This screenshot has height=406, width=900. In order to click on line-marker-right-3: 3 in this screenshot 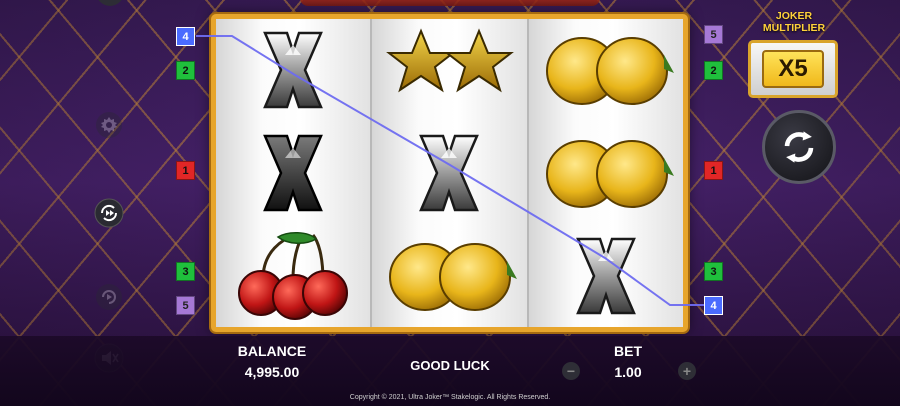, I will do `click(713, 271)`.